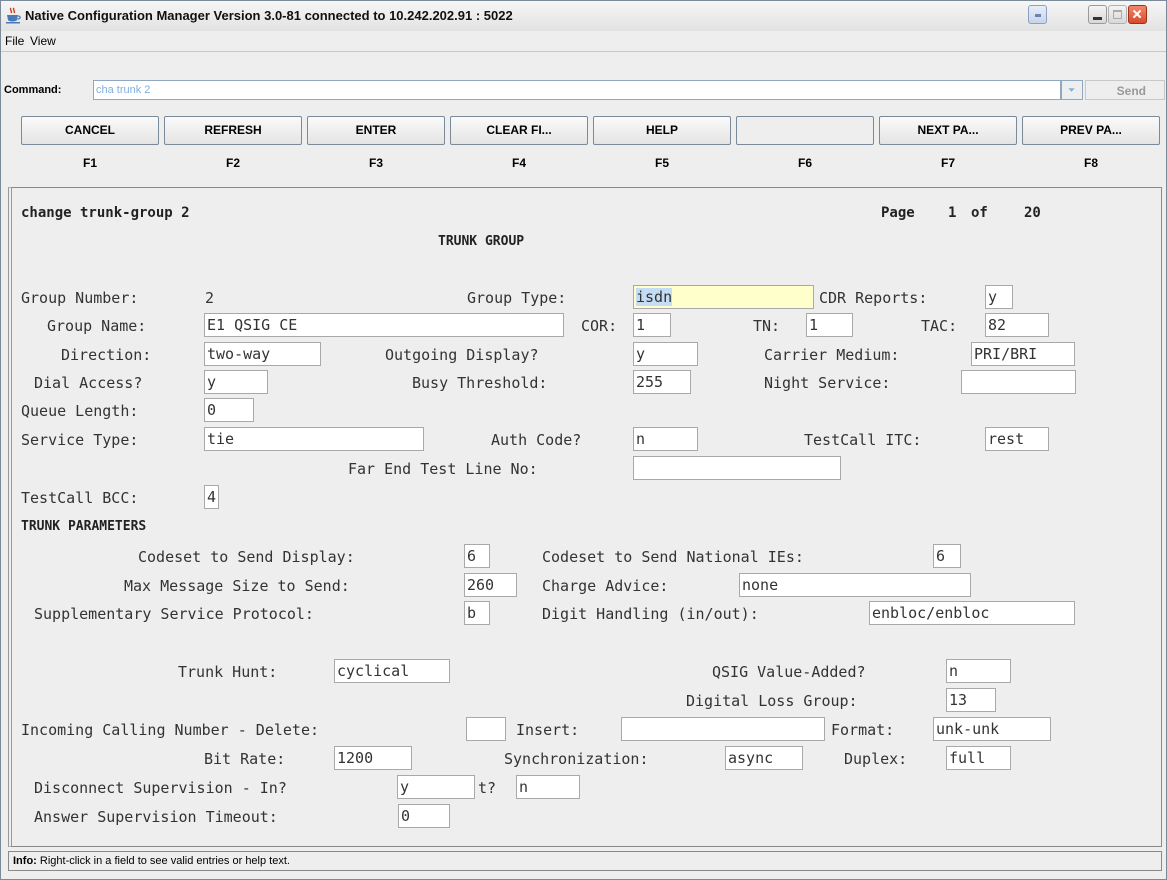  What do you see at coordinates (33, 90) in the screenshot?
I see `command-label: Command:` at bounding box center [33, 90].